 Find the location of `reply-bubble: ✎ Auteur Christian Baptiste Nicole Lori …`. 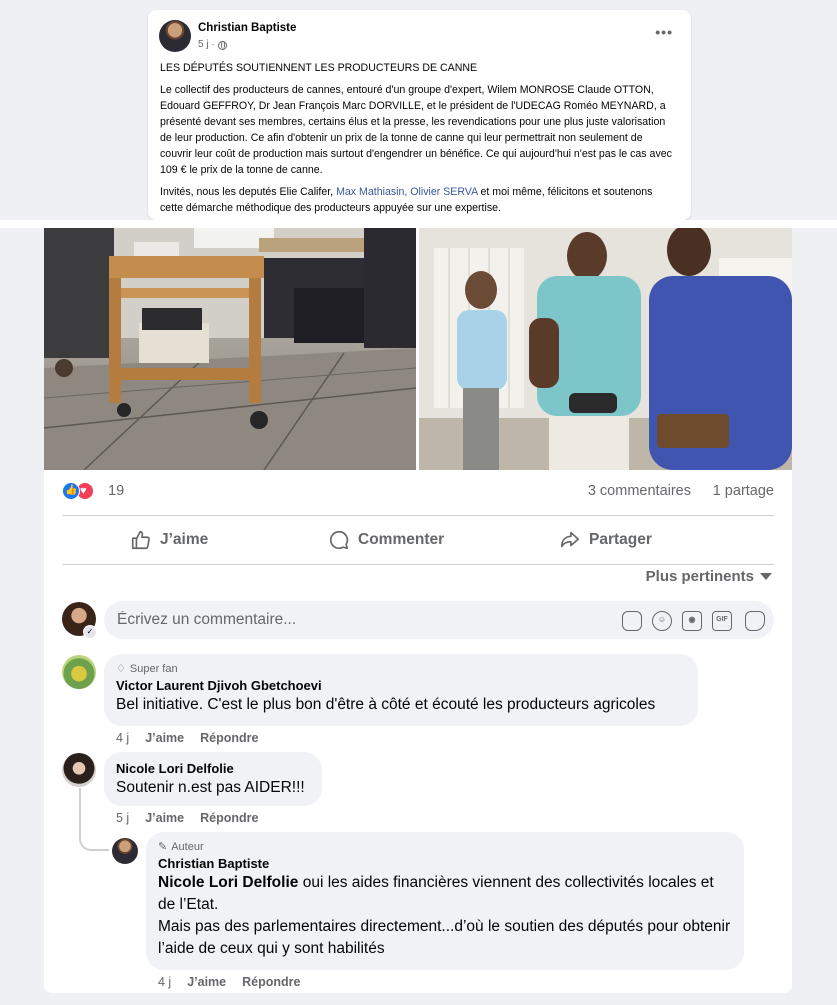

reply-bubble: ✎ Auteur Christian Baptiste Nicole Lori … is located at coordinates (445, 901).